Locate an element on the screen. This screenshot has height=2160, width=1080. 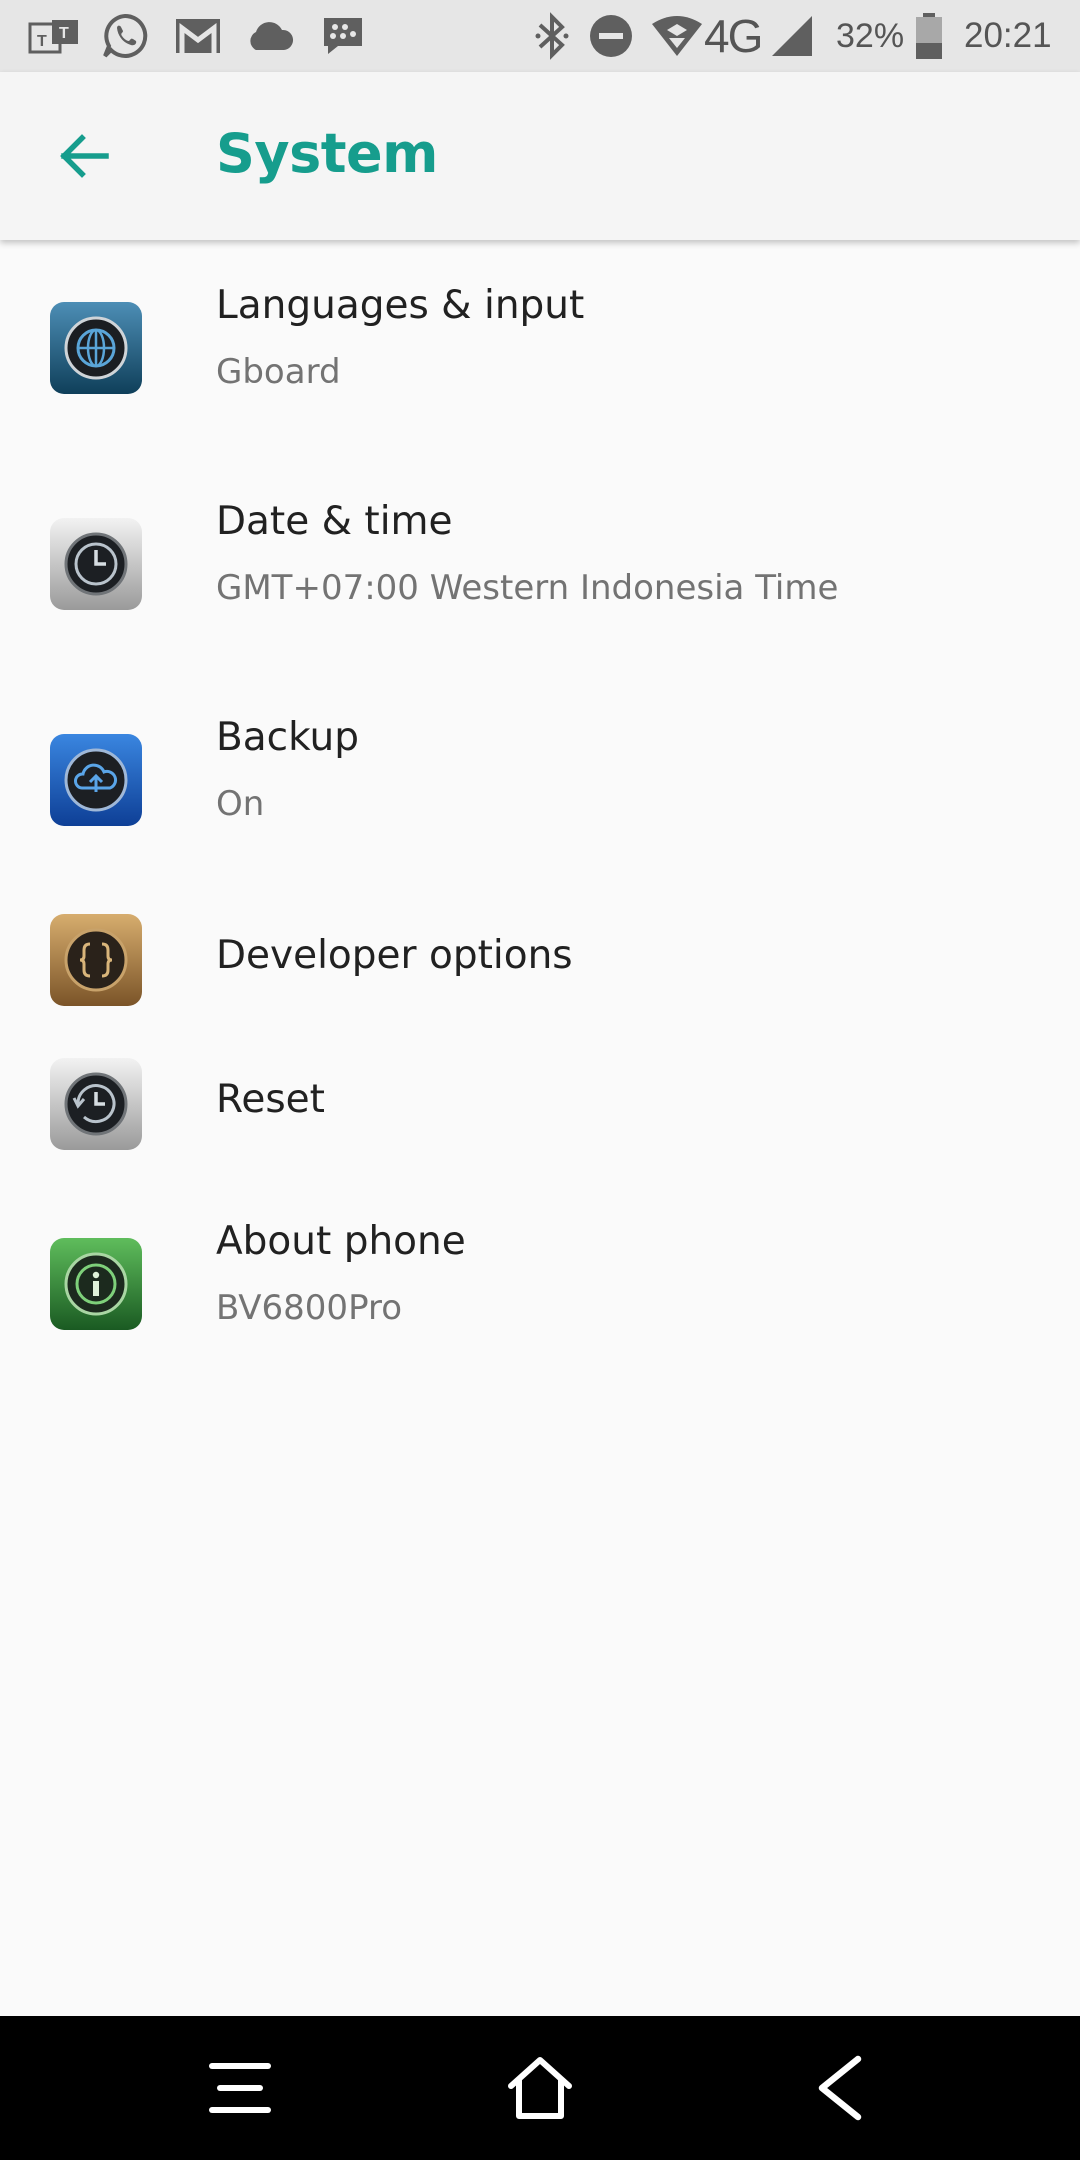
navigation-bar is located at coordinates (540, 2088).